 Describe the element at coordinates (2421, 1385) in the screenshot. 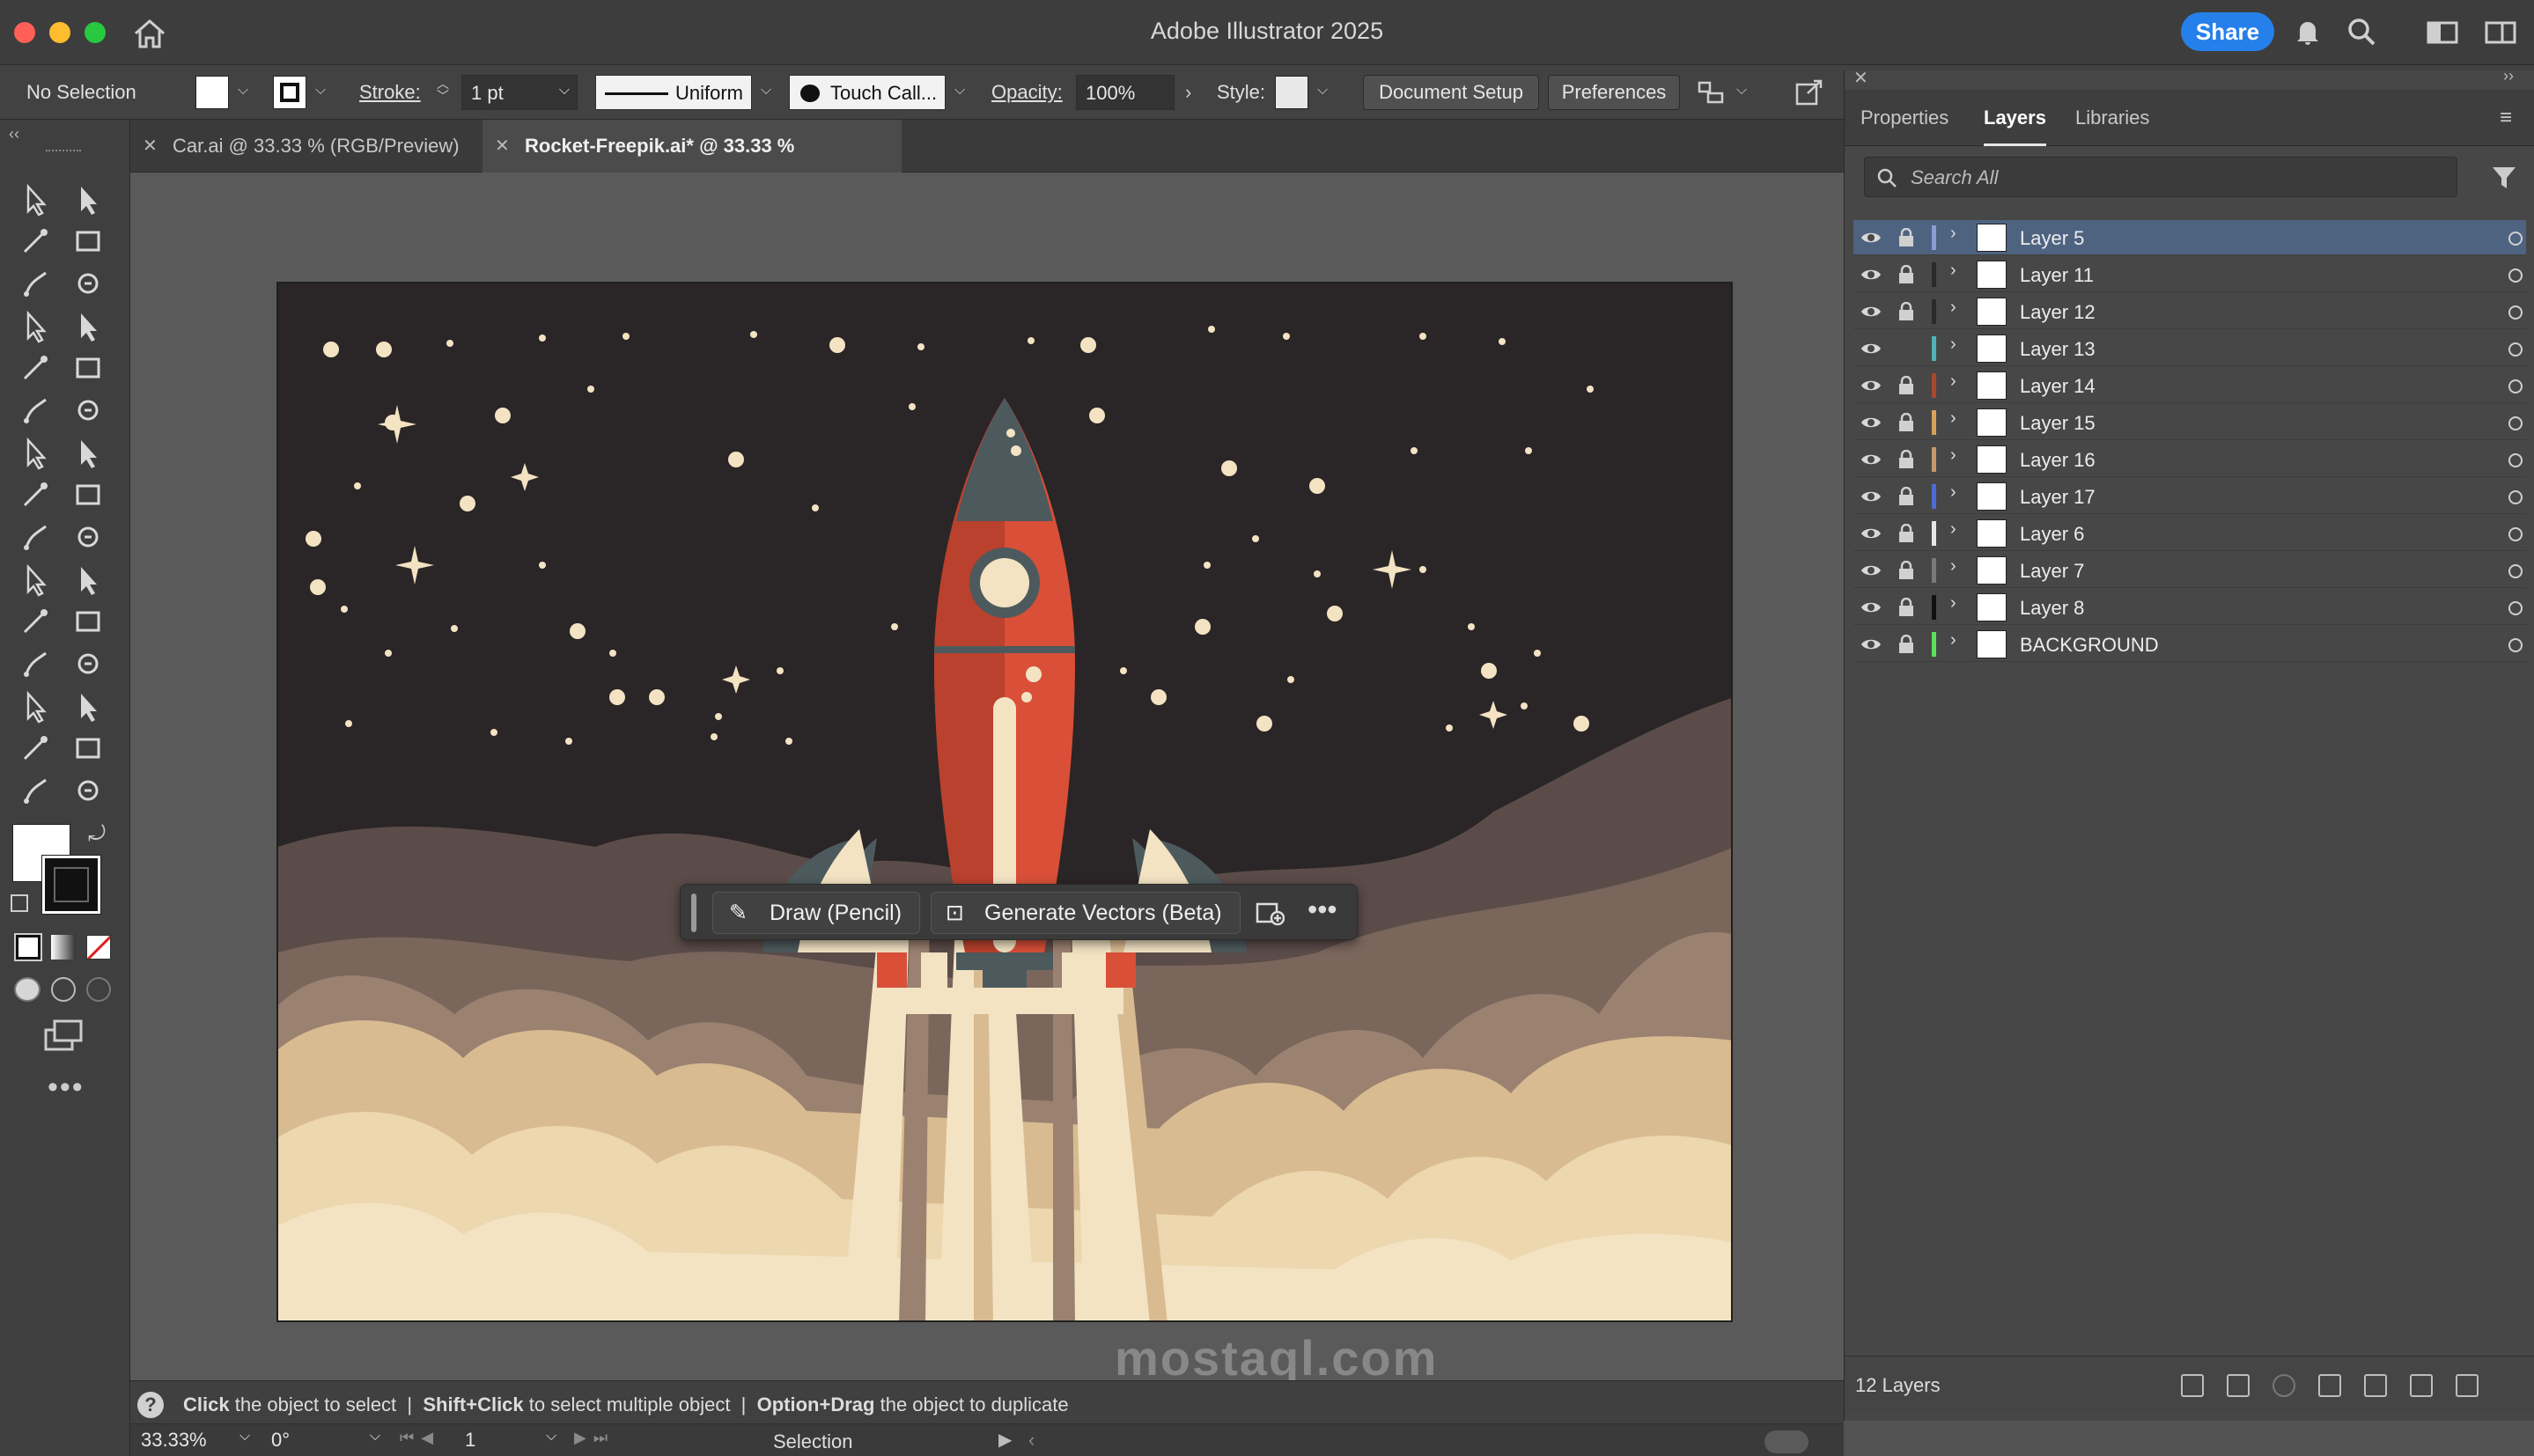

I see `create-new-layer-icon` at that location.